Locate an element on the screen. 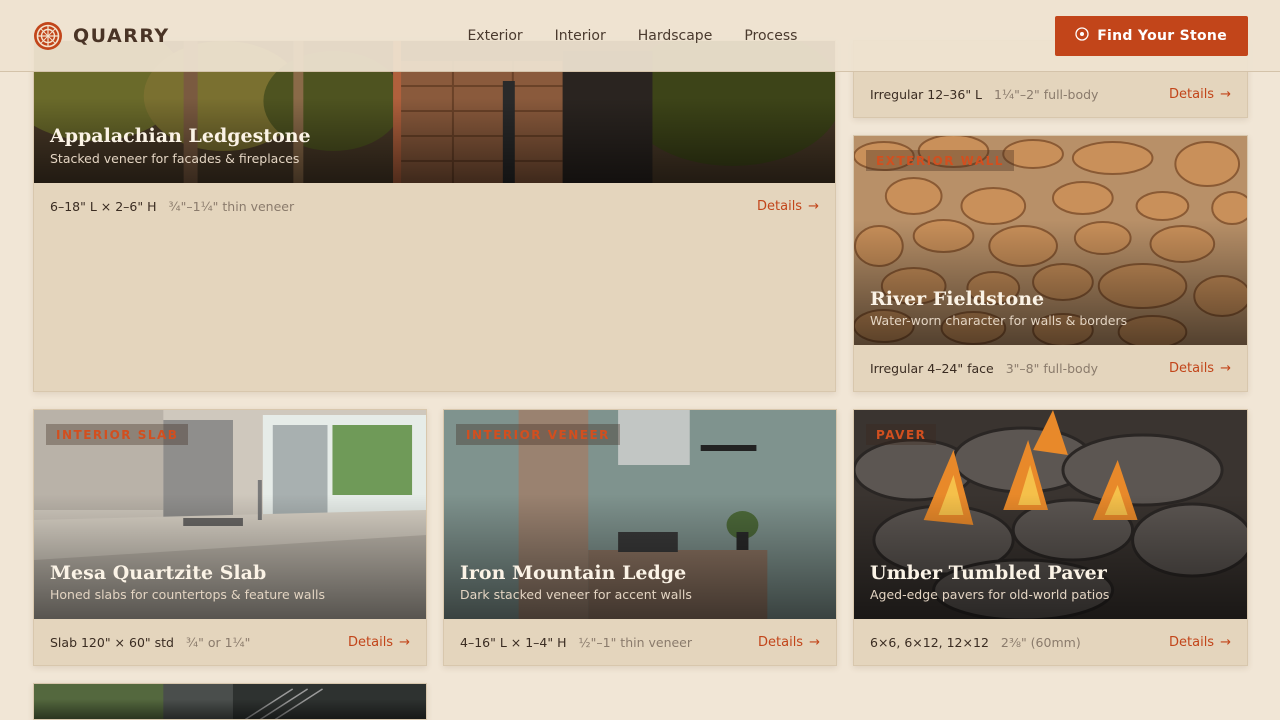  category-tag: INTERIOR SLAB is located at coordinates (117, 434).